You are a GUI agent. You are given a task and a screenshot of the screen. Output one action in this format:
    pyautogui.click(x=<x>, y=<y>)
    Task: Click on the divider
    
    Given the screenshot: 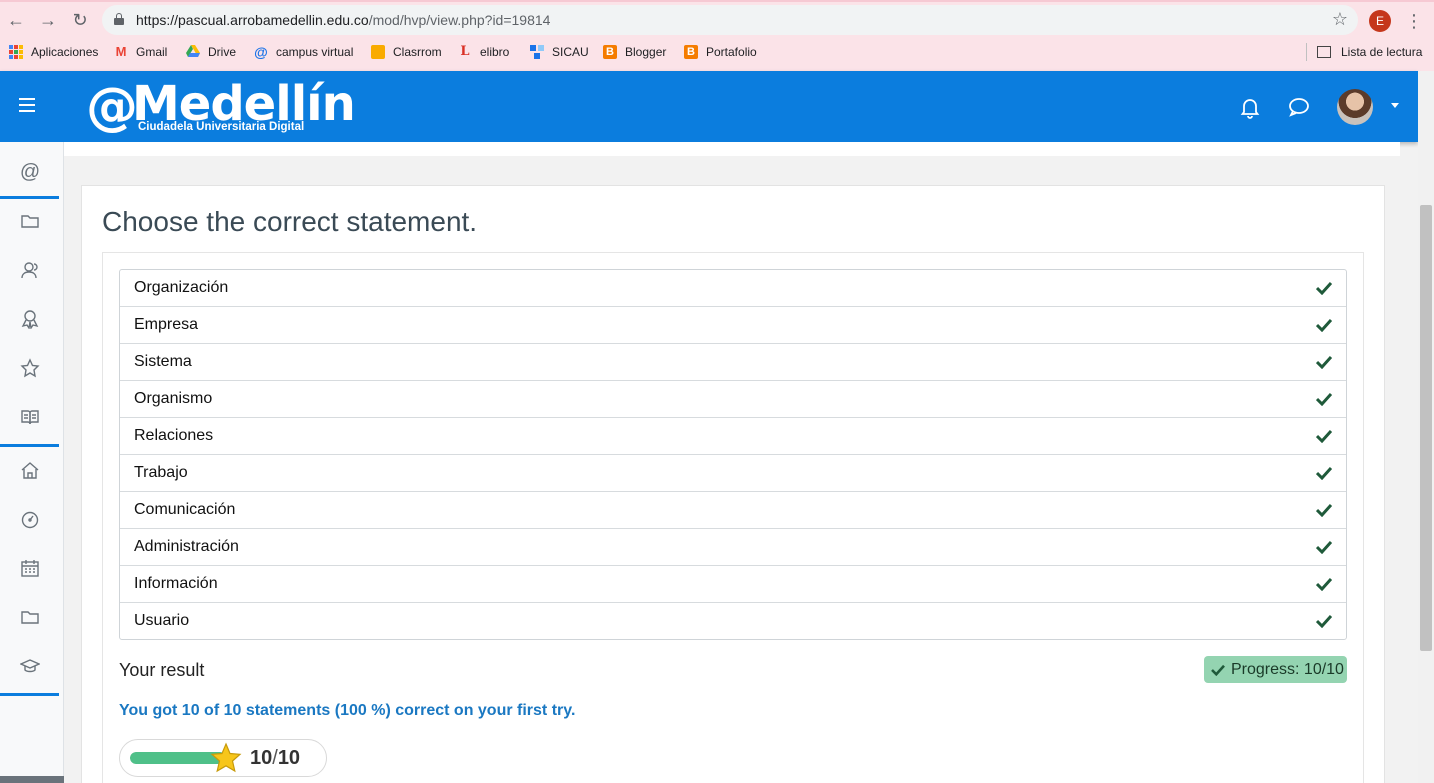 What is the action you would take?
    pyautogui.click(x=1306, y=52)
    